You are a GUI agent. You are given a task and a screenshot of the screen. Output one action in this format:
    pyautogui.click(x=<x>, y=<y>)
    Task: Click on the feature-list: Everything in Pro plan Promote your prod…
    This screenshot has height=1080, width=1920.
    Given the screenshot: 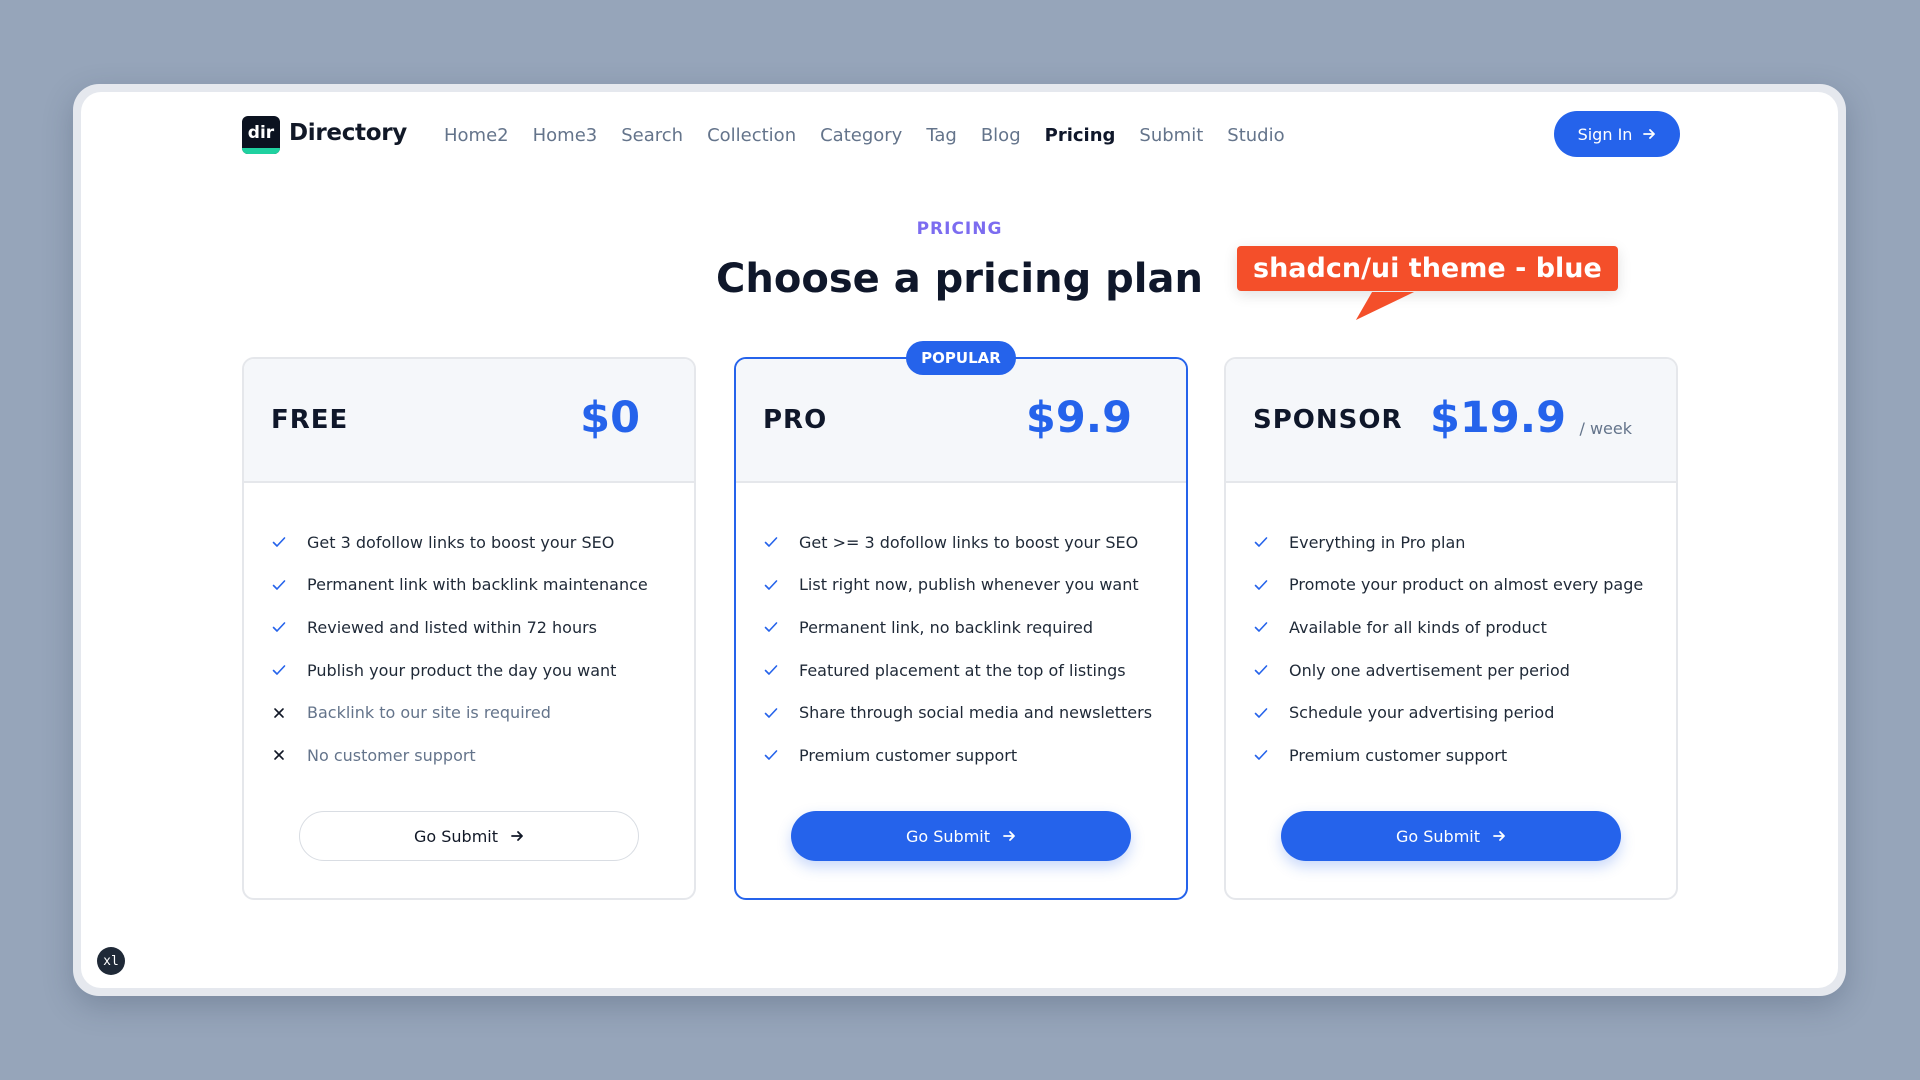 What is the action you would take?
    pyautogui.click(x=1448, y=649)
    